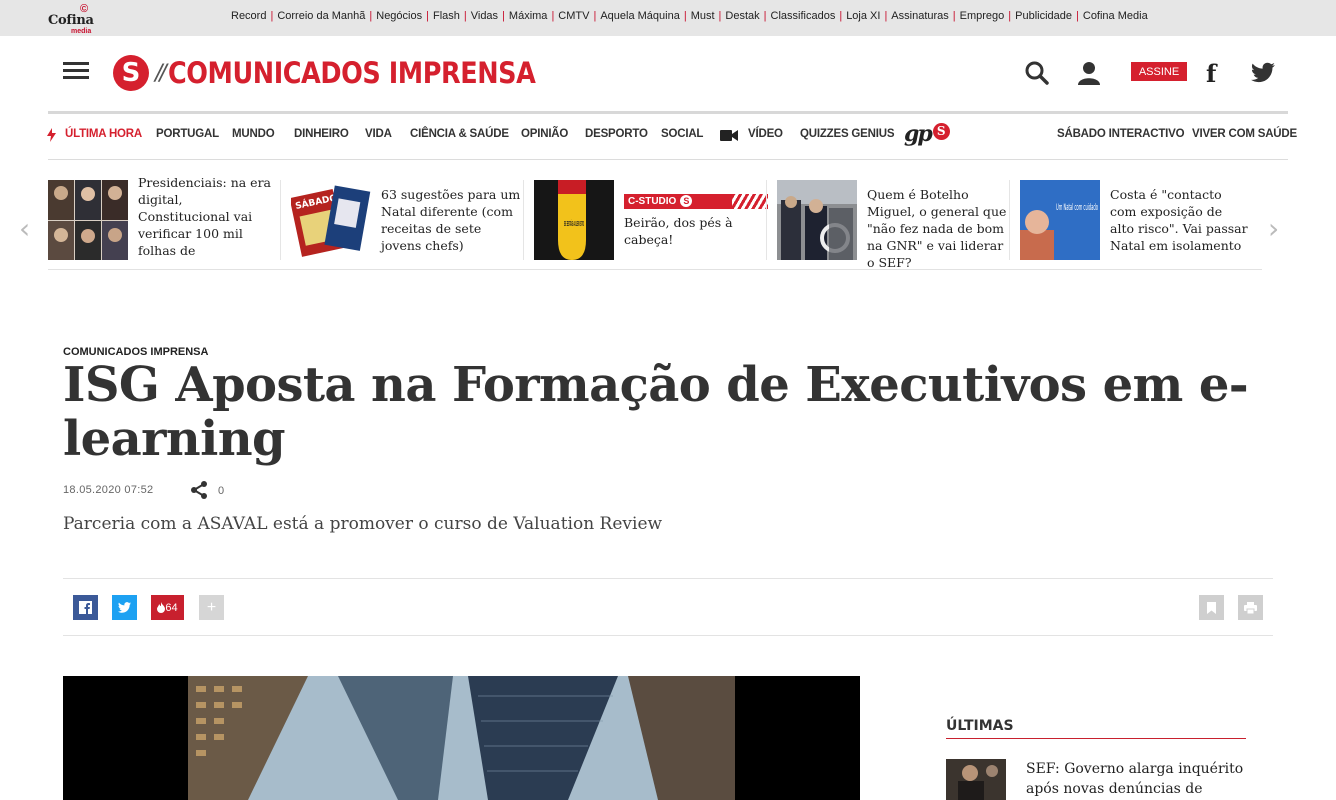 The height and width of the screenshot is (800, 1336). Describe the element at coordinates (349, 73) in the screenshot. I see `brand-logo: S // COMUNICADOS IMPRENSA` at that location.